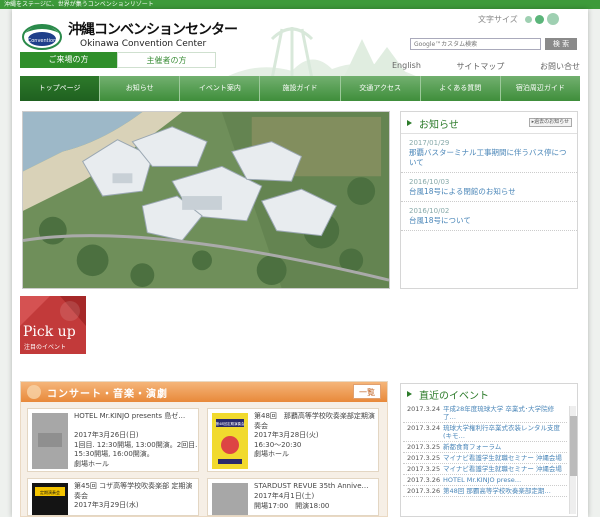  Describe the element at coordinates (439, 125) in the screenshot. I see `news-title: お知らせ` at that location.